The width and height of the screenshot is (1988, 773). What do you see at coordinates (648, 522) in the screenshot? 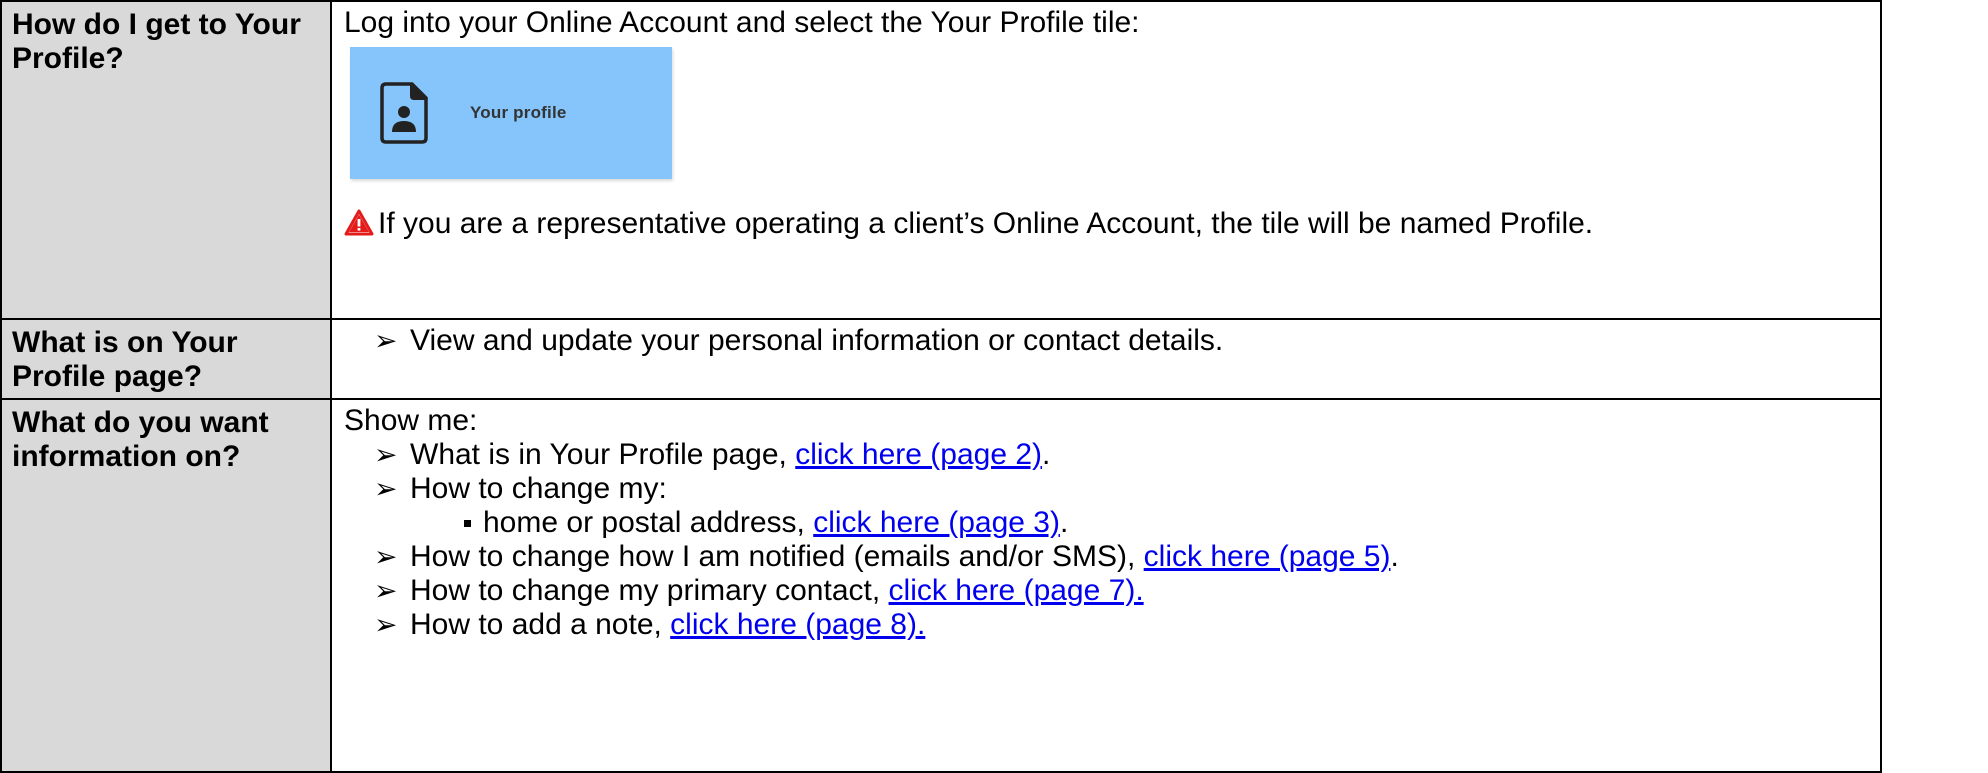
I see `list-item-text: home or postal address,` at bounding box center [648, 522].